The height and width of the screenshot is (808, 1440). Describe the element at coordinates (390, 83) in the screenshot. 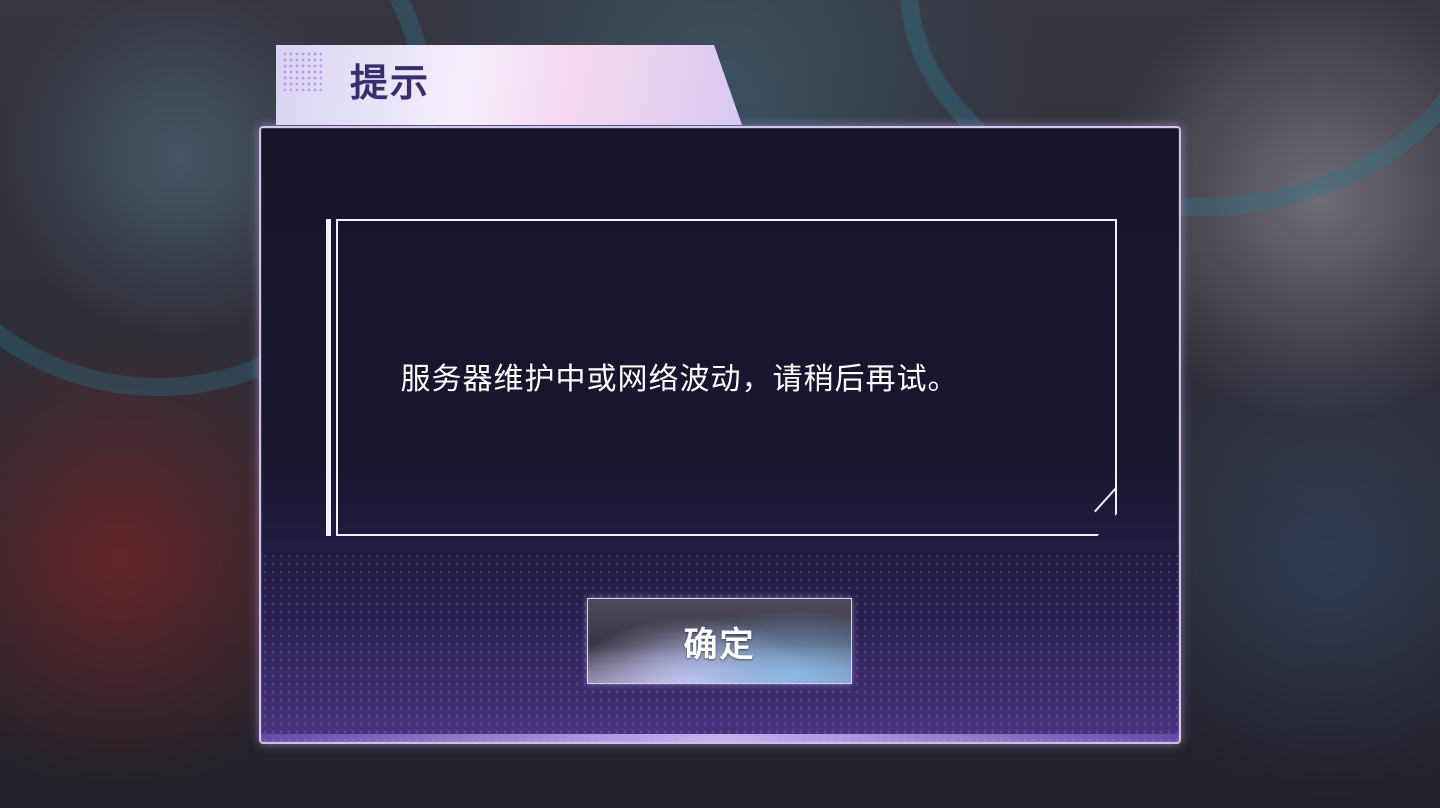

I see `dialog-title: 提示` at that location.